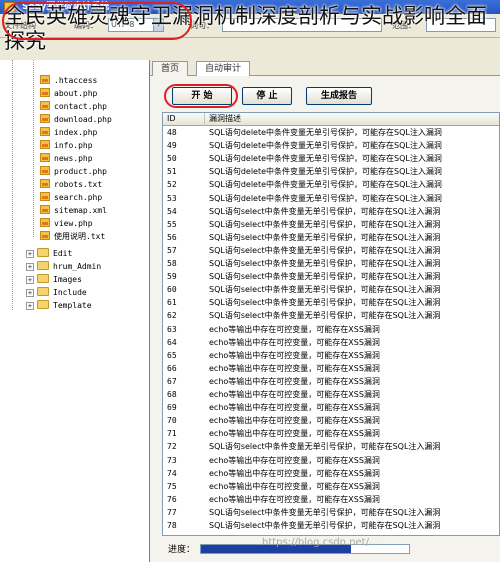 The height and width of the screenshot is (562, 500). Describe the element at coordinates (172, 499) in the screenshot. I see `cell-id: 76` at that location.